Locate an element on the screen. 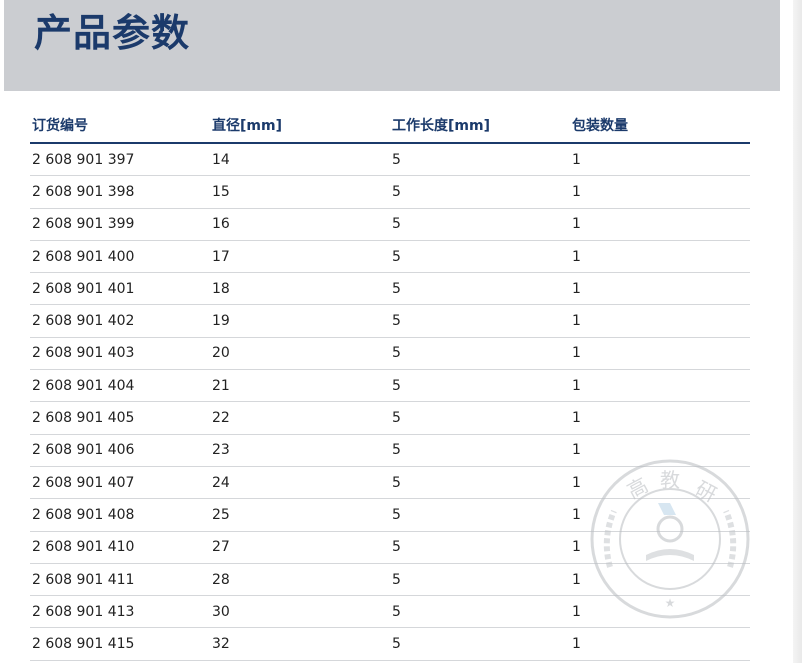 The width and height of the screenshot is (802, 663). table-header-row: 订货编号 直径[mm] 工作长度[mm] 包装数量 is located at coordinates (390, 126).